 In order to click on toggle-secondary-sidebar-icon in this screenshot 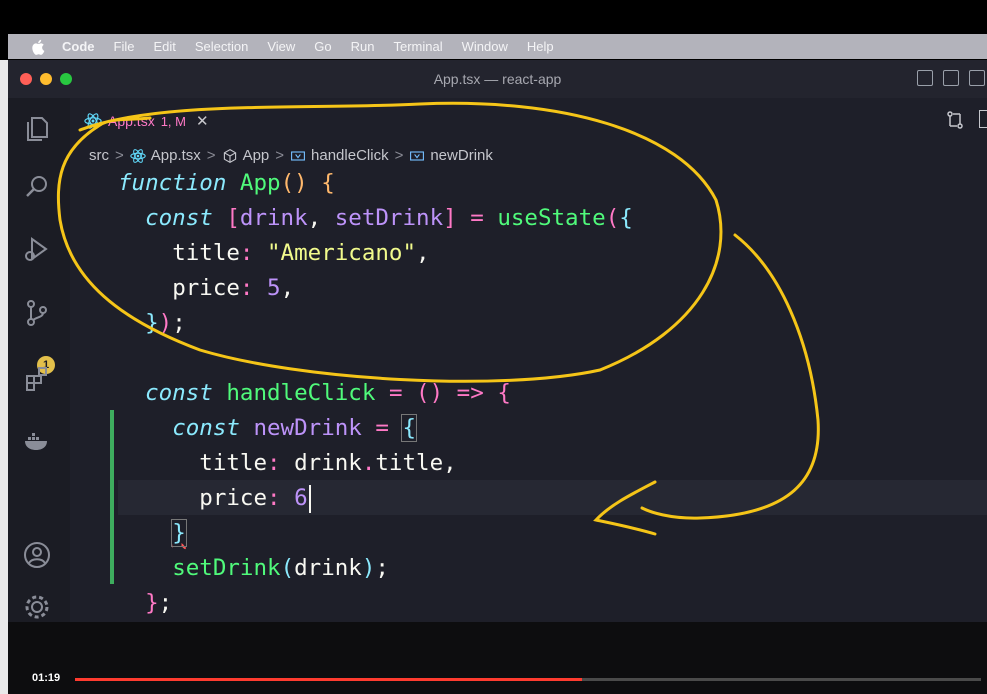, I will do `click(977, 78)`.